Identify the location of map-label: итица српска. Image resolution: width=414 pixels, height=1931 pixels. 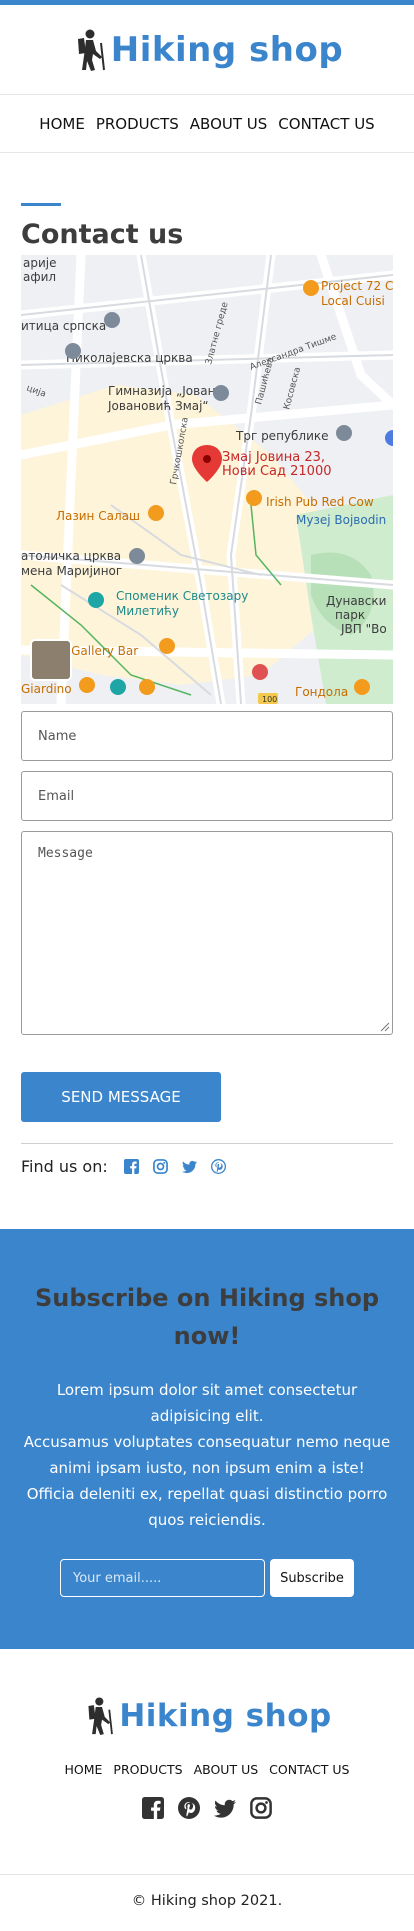
(63, 326).